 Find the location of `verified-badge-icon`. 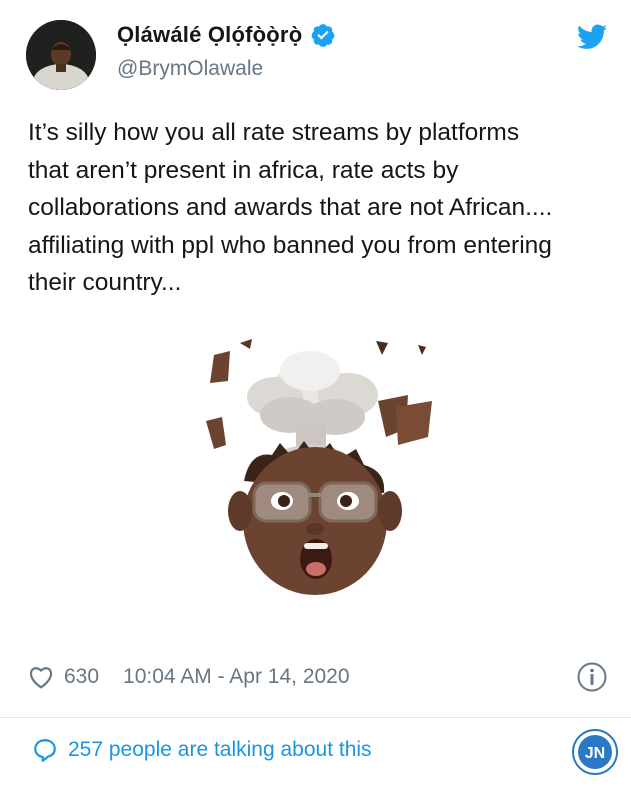

verified-badge-icon is located at coordinates (323, 35).